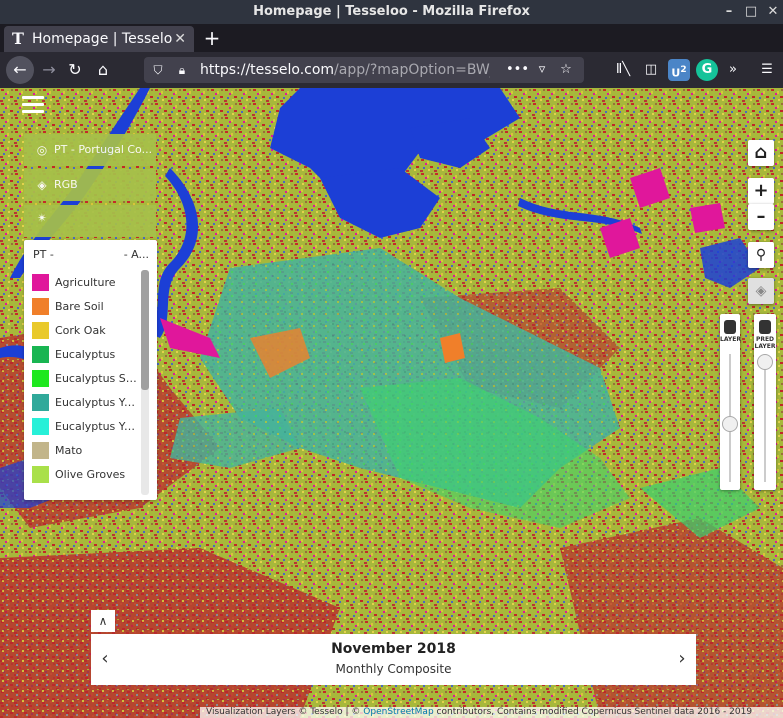 This screenshot has width=783, height=718. Describe the element at coordinates (765, 418) in the screenshot. I see `slider-track` at that location.